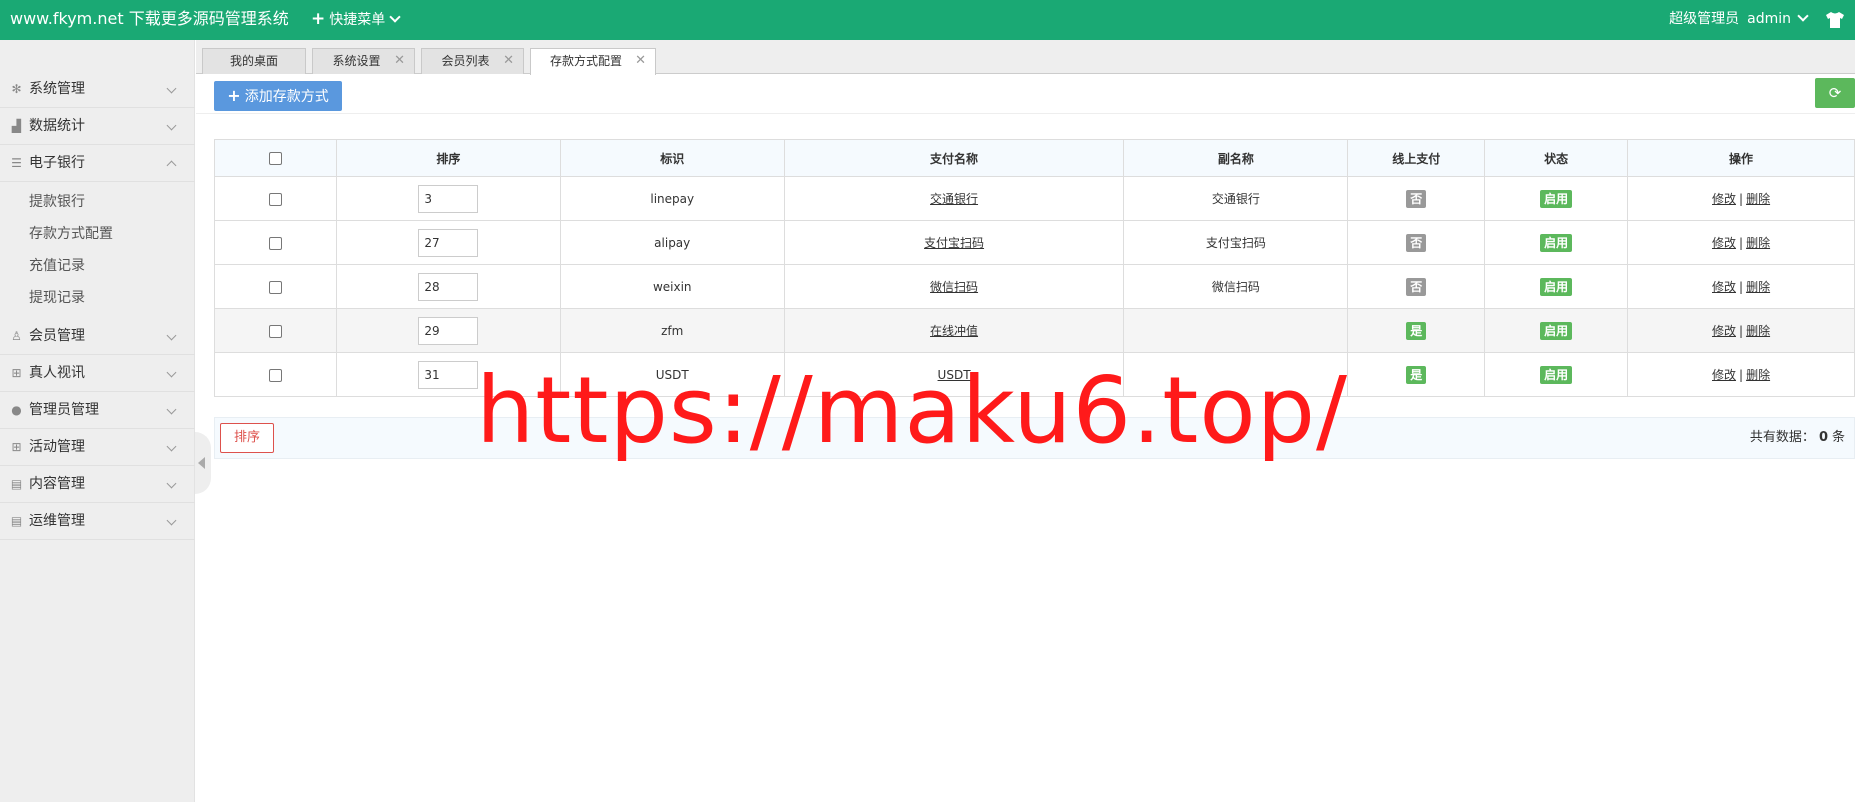 The width and height of the screenshot is (1855, 802). I want to click on sidebar-item-admins: ● 管理员管理, so click(97, 410).